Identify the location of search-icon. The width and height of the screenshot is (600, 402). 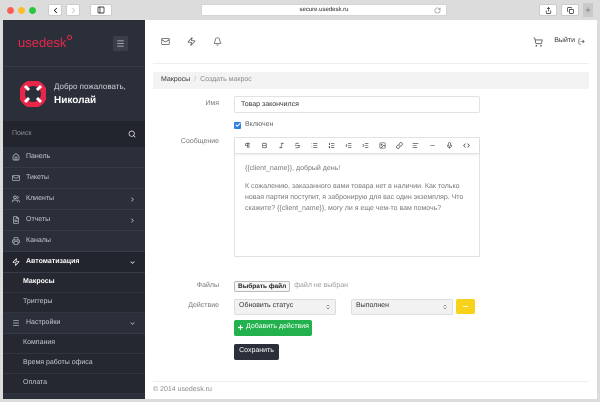
(132, 134).